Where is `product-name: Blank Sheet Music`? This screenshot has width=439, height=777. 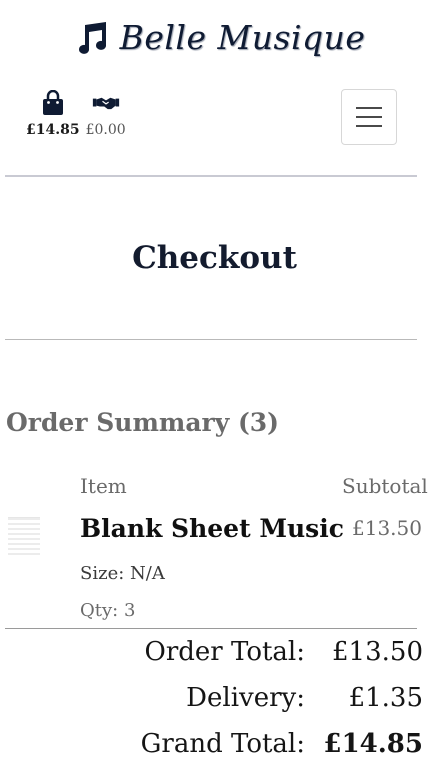 product-name: Blank Sheet Music is located at coordinates (212, 528).